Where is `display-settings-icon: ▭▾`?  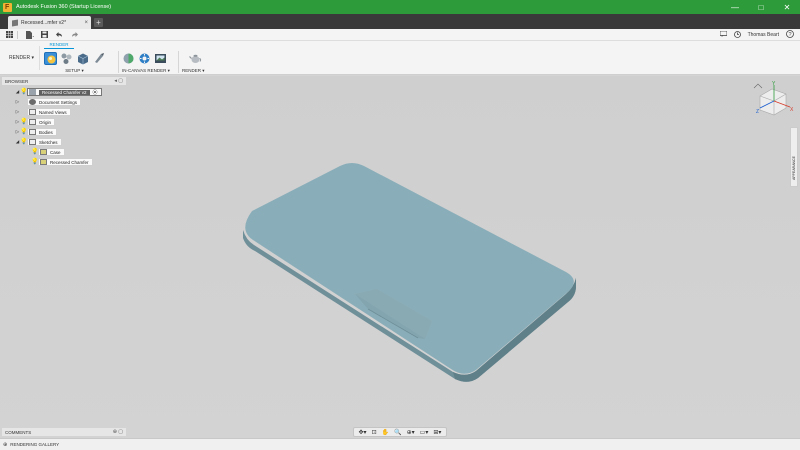
display-settings-icon: ▭▾ is located at coordinates (424, 432).